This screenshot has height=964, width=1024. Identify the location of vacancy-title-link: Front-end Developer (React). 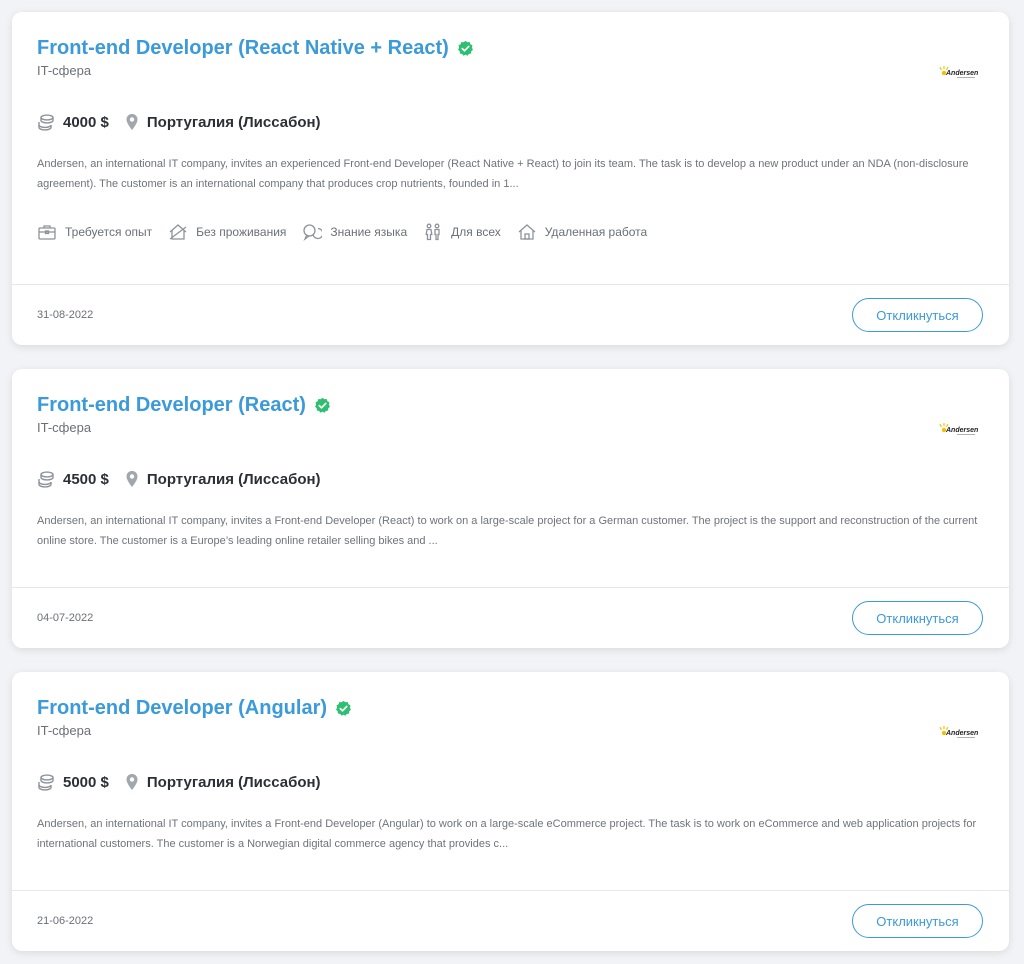
(171, 405).